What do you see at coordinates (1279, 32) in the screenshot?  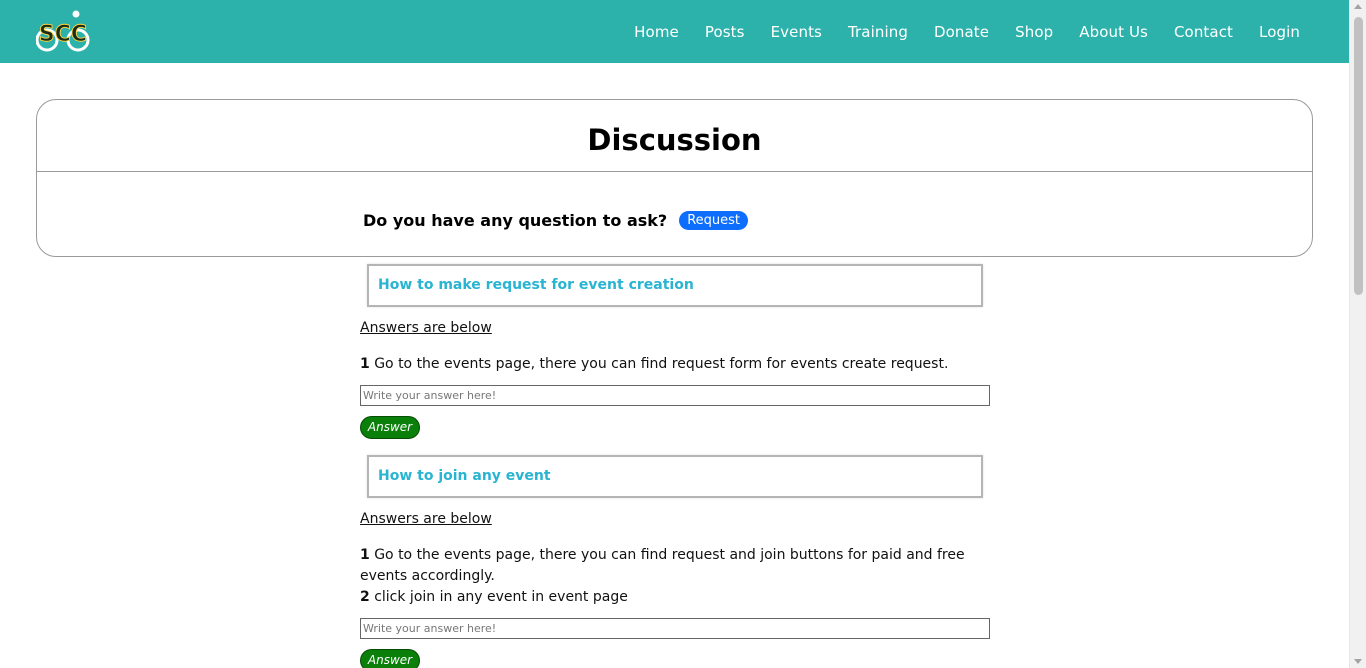 I see `nav-login: Login` at bounding box center [1279, 32].